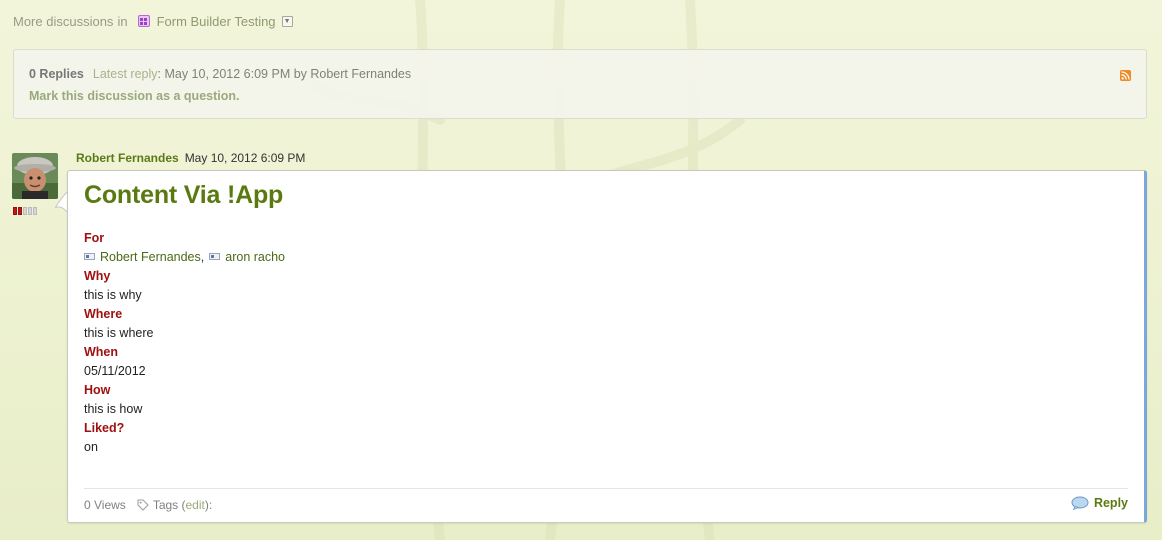 The height and width of the screenshot is (540, 1162). Describe the element at coordinates (208, 505) in the screenshot. I see `tags-tail: ):` at that location.